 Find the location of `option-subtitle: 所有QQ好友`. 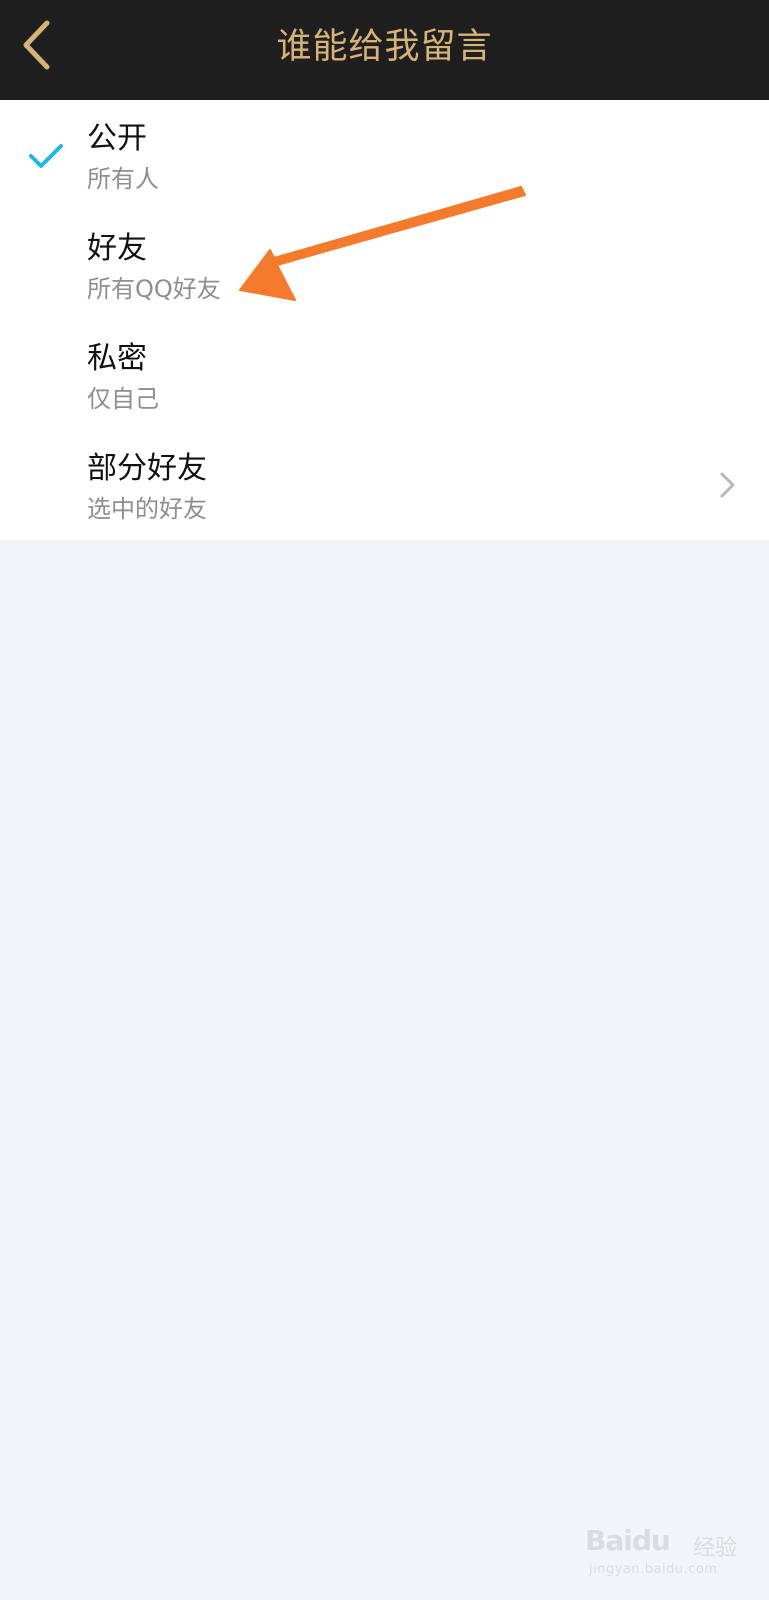

option-subtitle: 所有QQ好友 is located at coordinates (154, 289).